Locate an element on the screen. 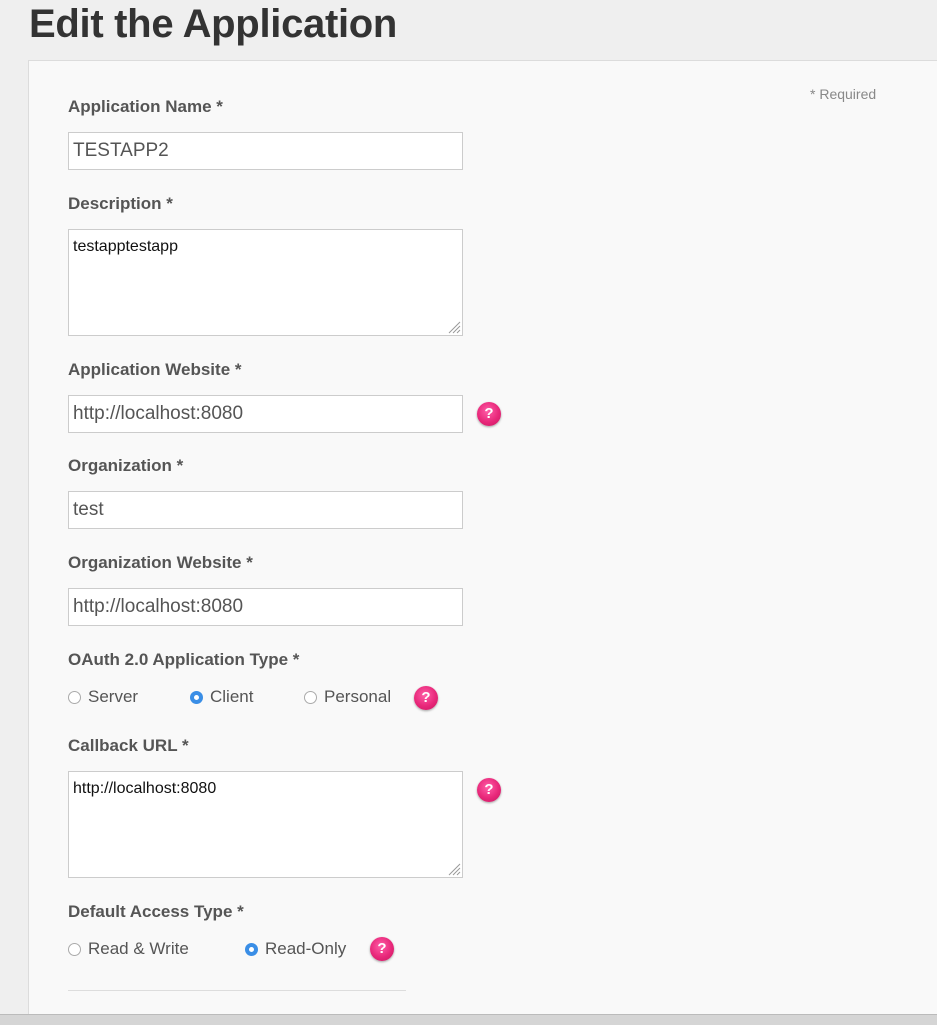 This screenshot has width=937, height=1025. oauth-type-client-option: Client is located at coordinates (221, 697).